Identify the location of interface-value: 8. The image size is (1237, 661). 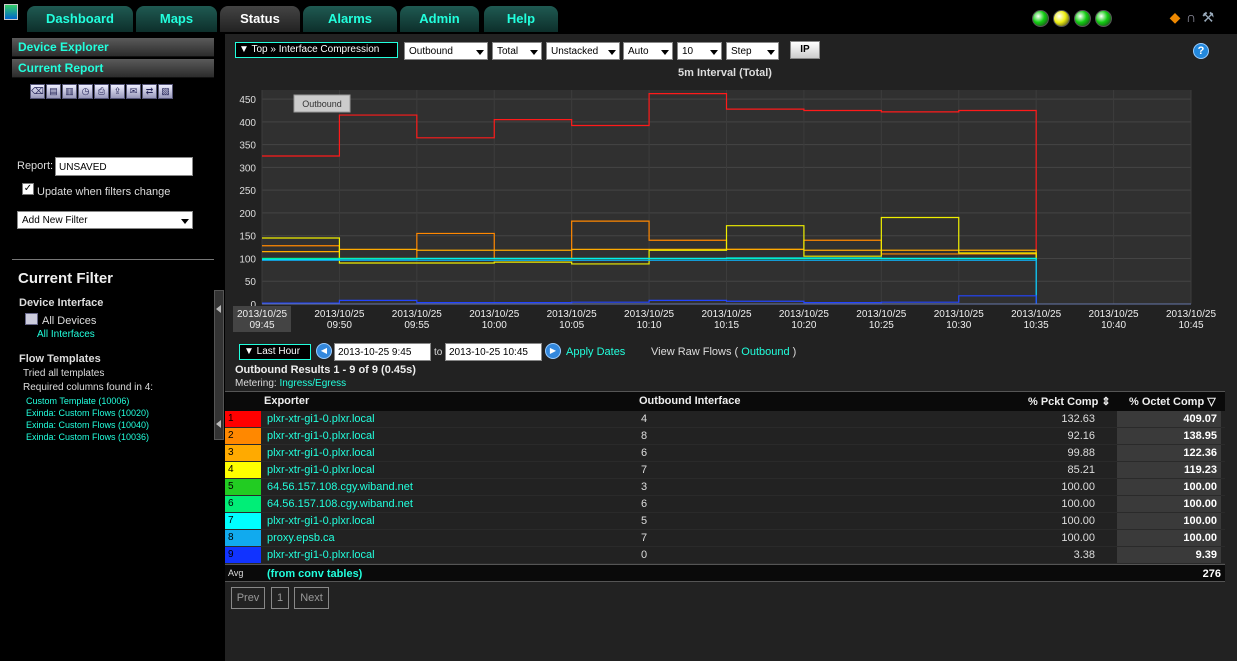
(644, 436).